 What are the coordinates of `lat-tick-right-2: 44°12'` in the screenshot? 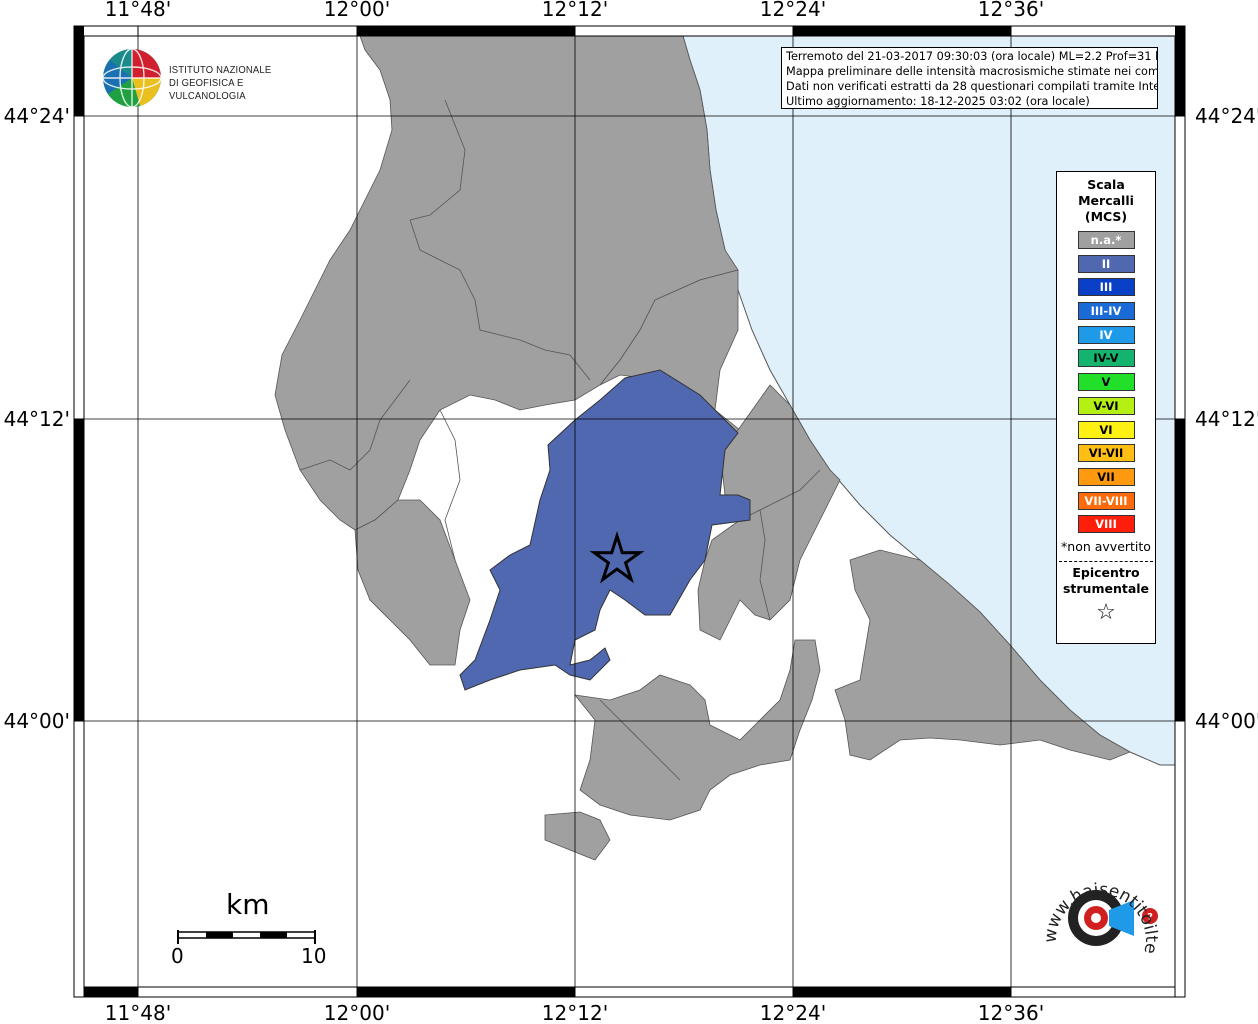 It's located at (1226, 419).